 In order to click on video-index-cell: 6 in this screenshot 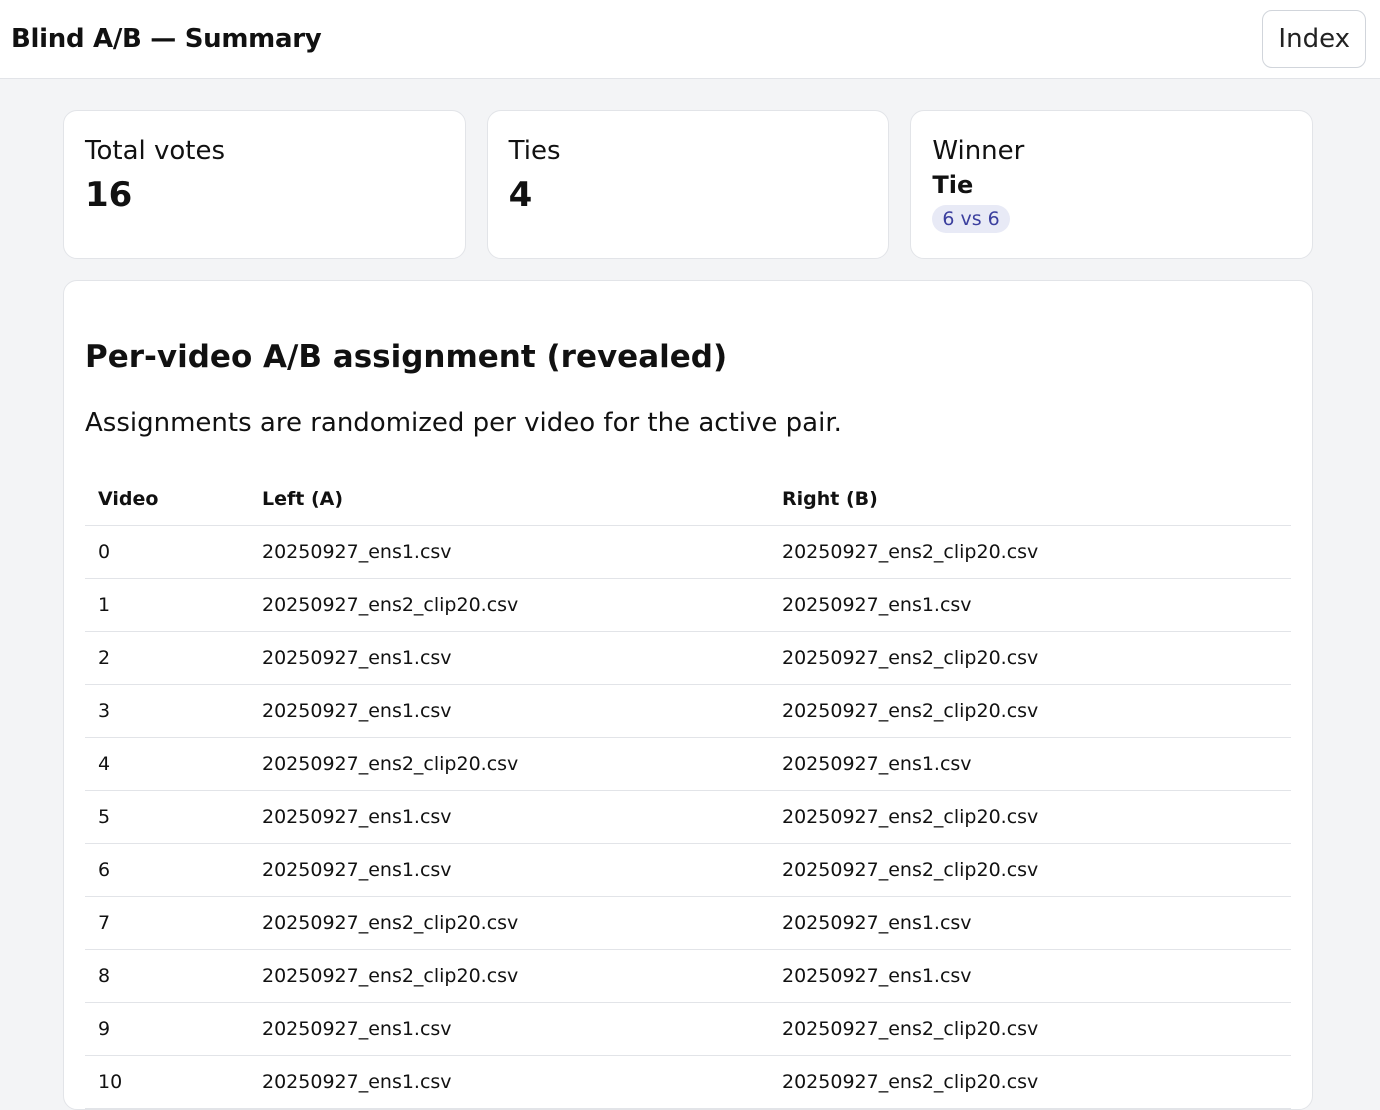, I will do `click(167, 870)`.